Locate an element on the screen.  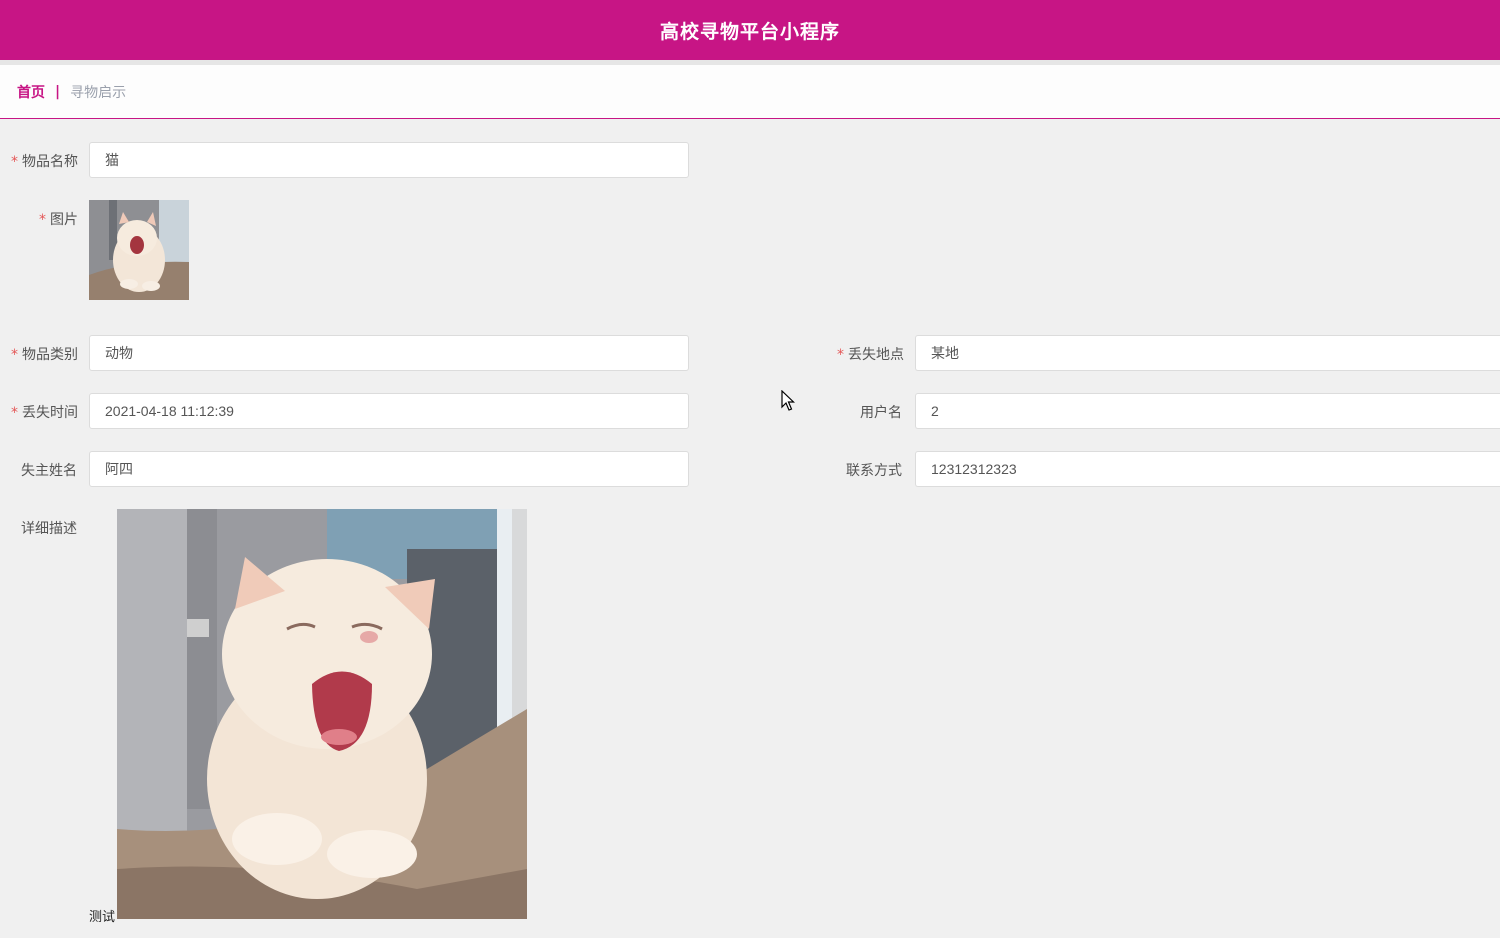
lost-time-label: * 丢失时间 is located at coordinates (44, 412).